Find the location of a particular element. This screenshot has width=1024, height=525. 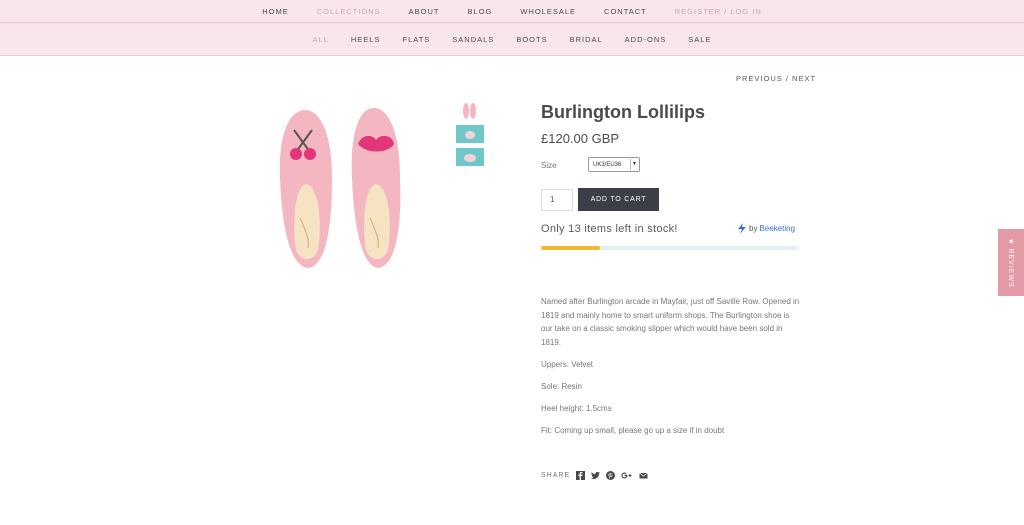

google-plus-icon is located at coordinates (627, 475).